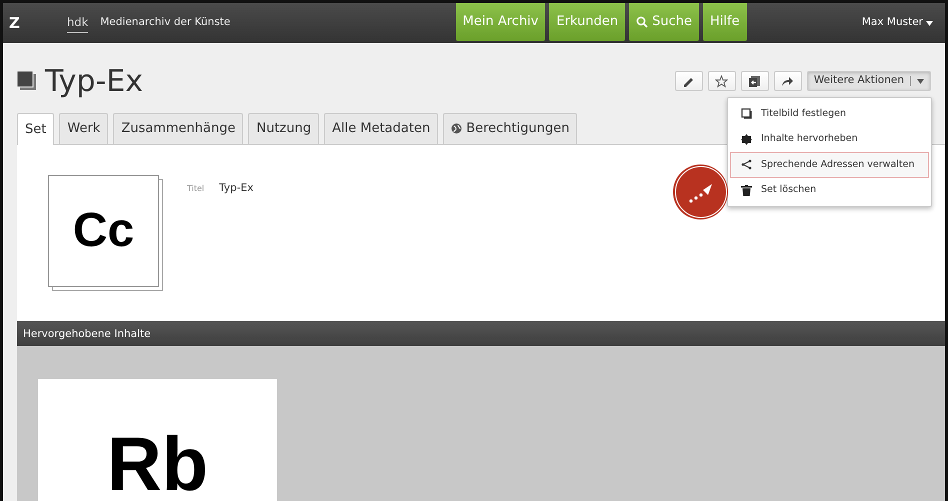 The image size is (948, 501). Describe the element at coordinates (381, 128) in the screenshot. I see `tab: Alle Metadaten` at that location.